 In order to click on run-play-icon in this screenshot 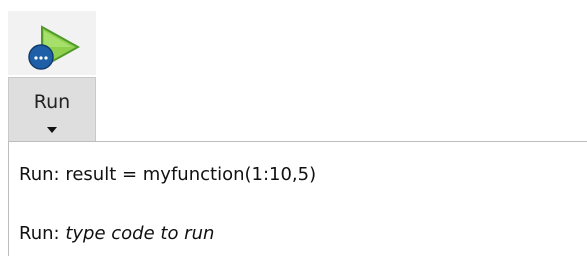, I will do `click(54, 47)`.